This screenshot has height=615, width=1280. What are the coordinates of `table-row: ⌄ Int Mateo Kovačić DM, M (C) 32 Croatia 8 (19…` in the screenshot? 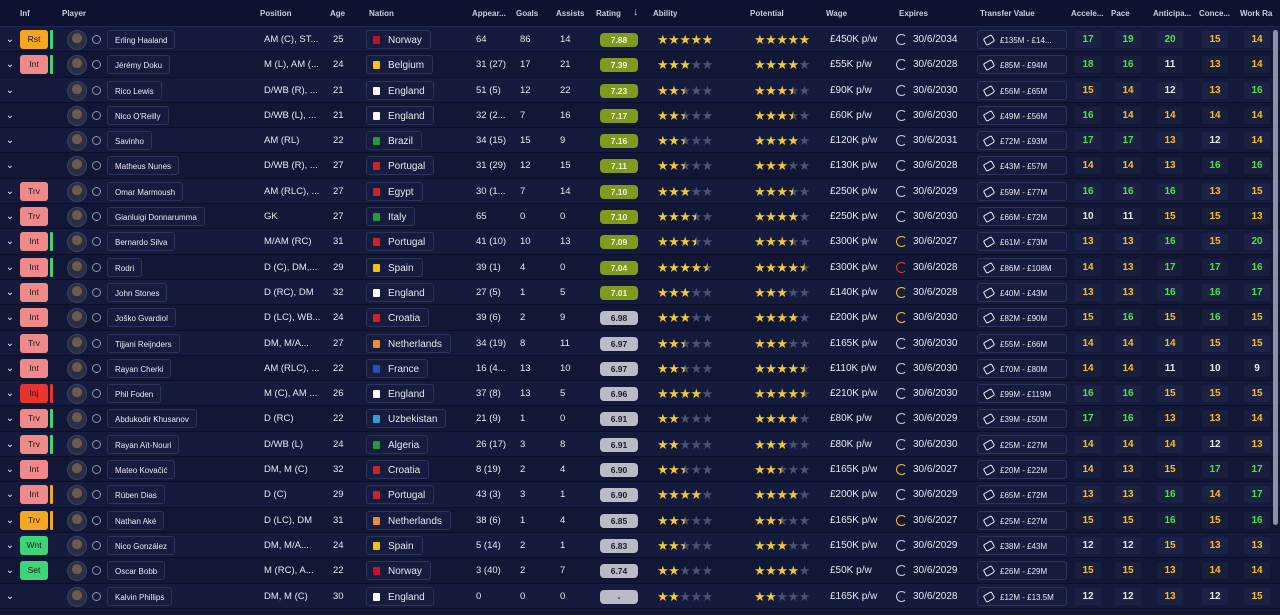 It's located at (640, 470).